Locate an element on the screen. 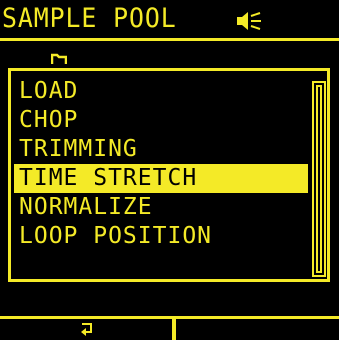  page-title: SAMPLE POOL is located at coordinates (89, 18).